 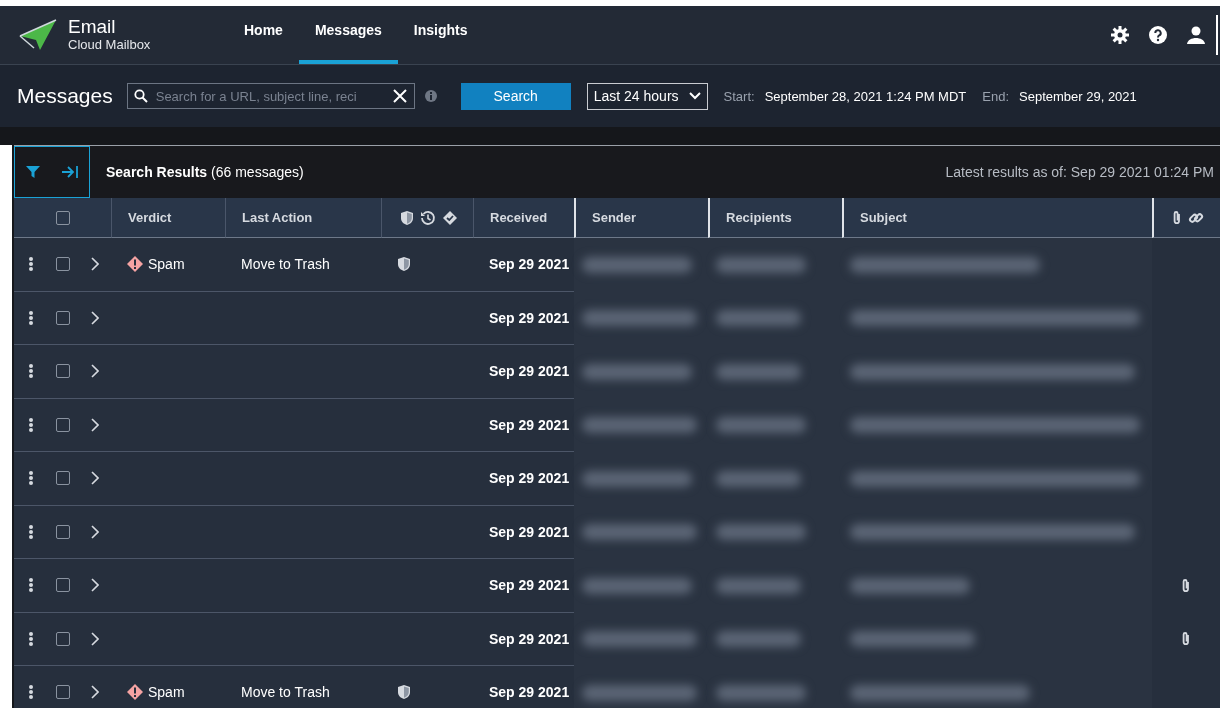 What do you see at coordinates (647, 96) in the screenshot?
I see `time-range-dropdown: Last 24 hours` at bounding box center [647, 96].